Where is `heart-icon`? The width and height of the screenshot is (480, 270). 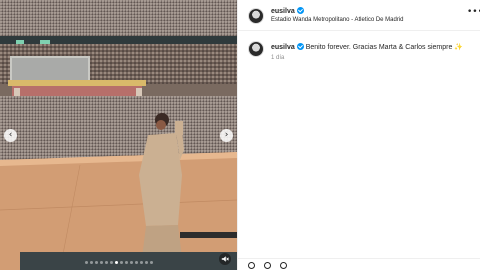 heart-icon is located at coordinates (251, 265).